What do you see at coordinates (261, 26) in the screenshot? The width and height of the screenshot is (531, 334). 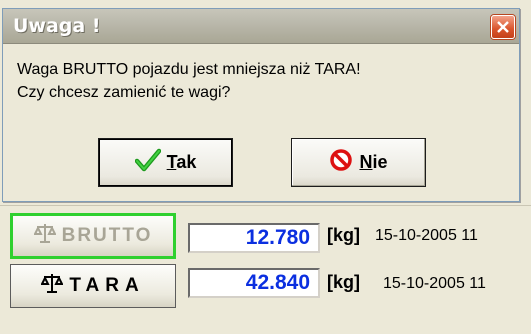 I see `dialog-titlebar: Uwaga !` at bounding box center [261, 26].